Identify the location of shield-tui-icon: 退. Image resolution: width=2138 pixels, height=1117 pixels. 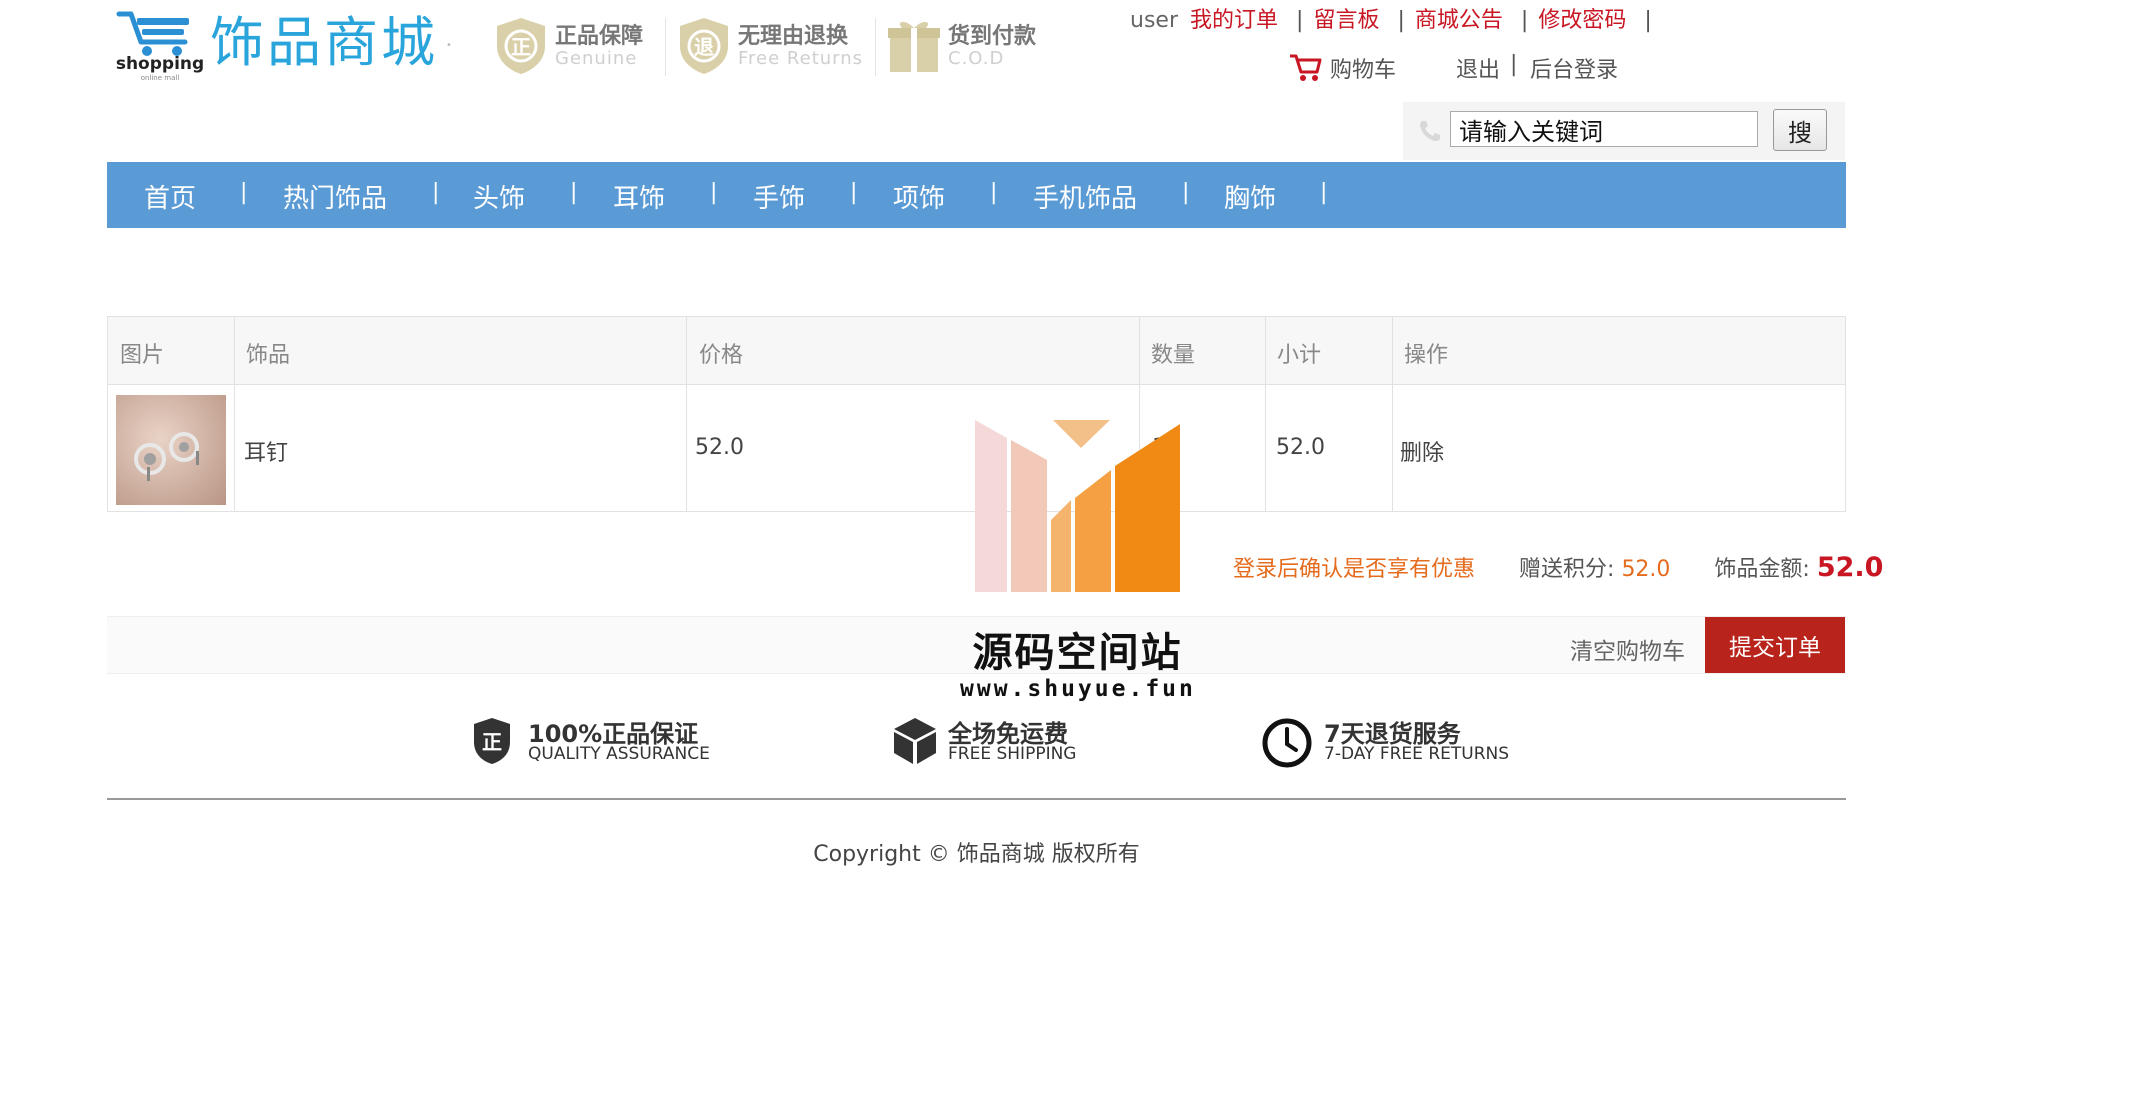
(704, 46).